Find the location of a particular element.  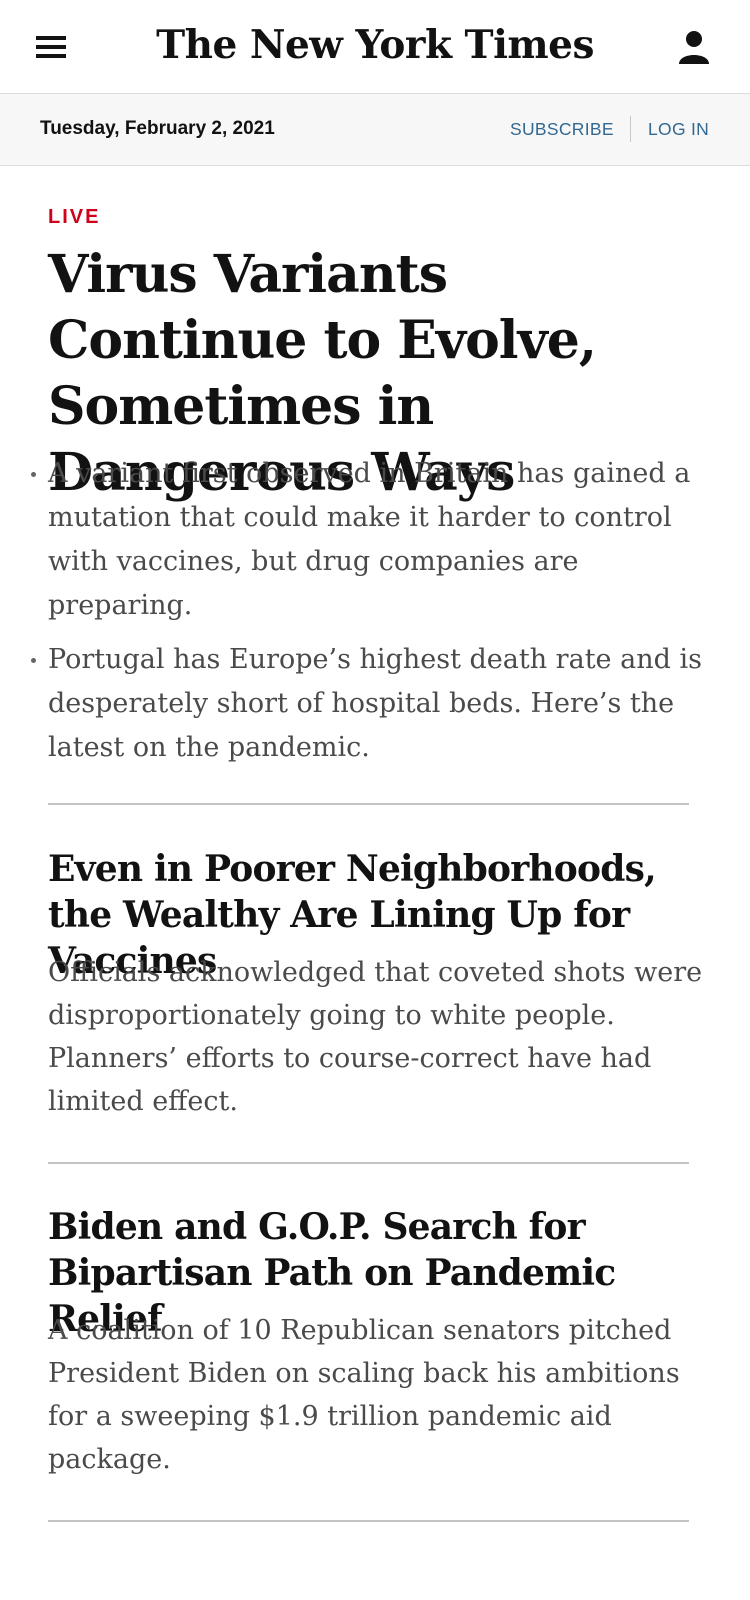

nyt-logo: The New York Times is located at coordinates (375, 45).